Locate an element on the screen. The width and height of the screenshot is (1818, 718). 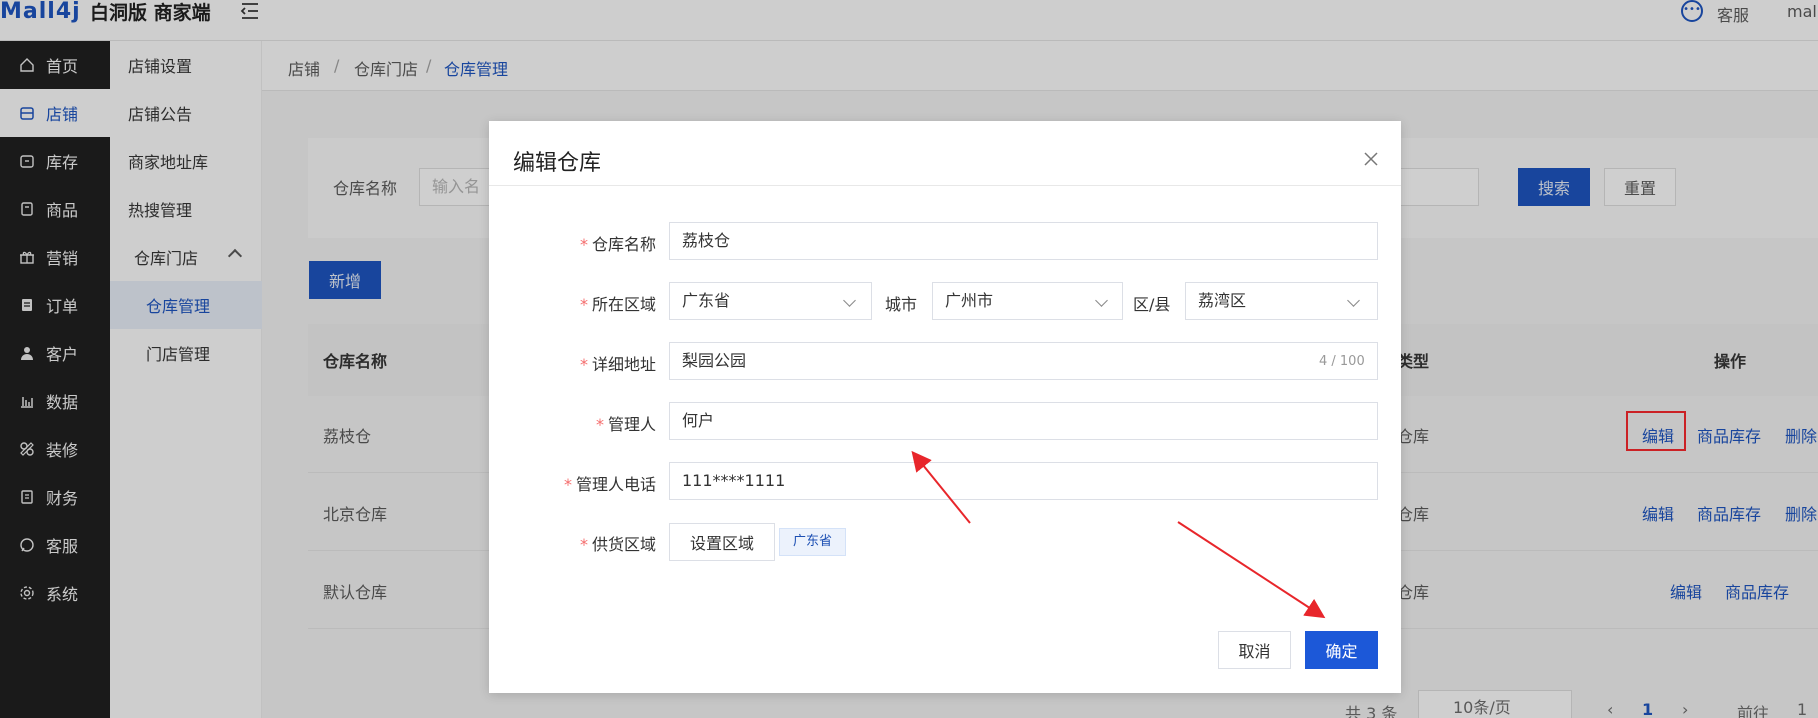
district-label: 区/县 is located at coordinates (1152, 304).